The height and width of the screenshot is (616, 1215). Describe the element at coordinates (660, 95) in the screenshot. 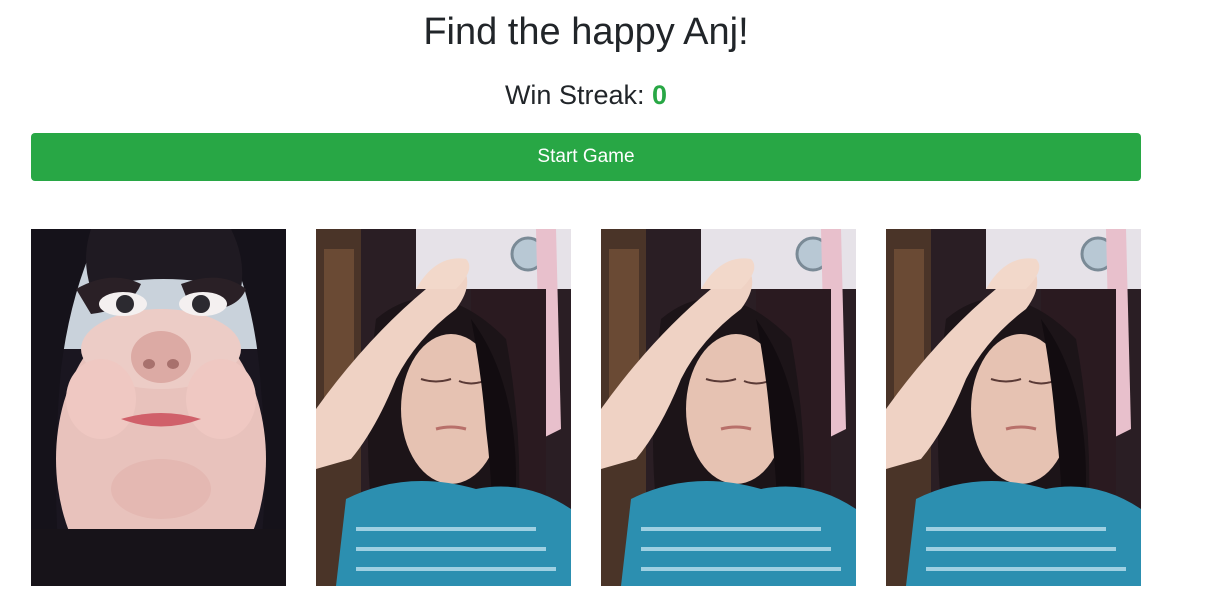

I see `win-streak-count: 0` at that location.